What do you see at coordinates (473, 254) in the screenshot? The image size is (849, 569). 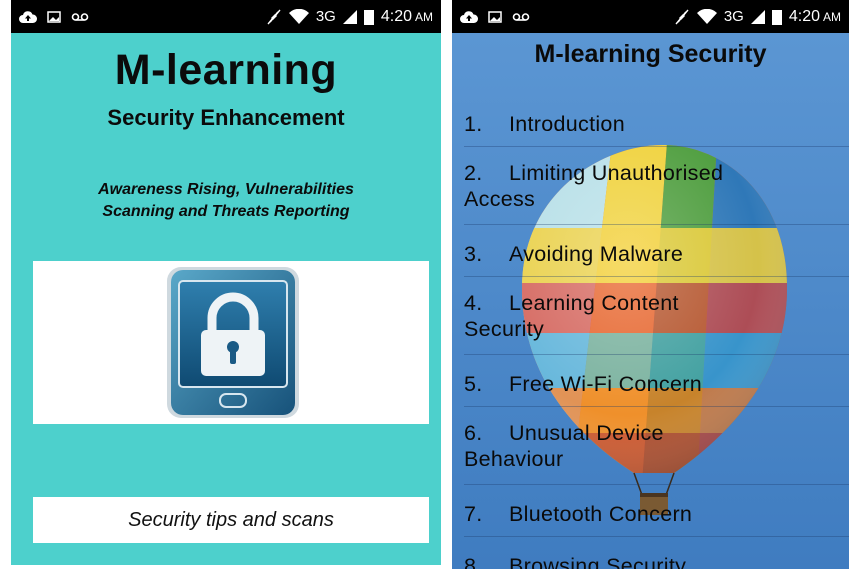 I see `menu-item-number: 3.` at bounding box center [473, 254].